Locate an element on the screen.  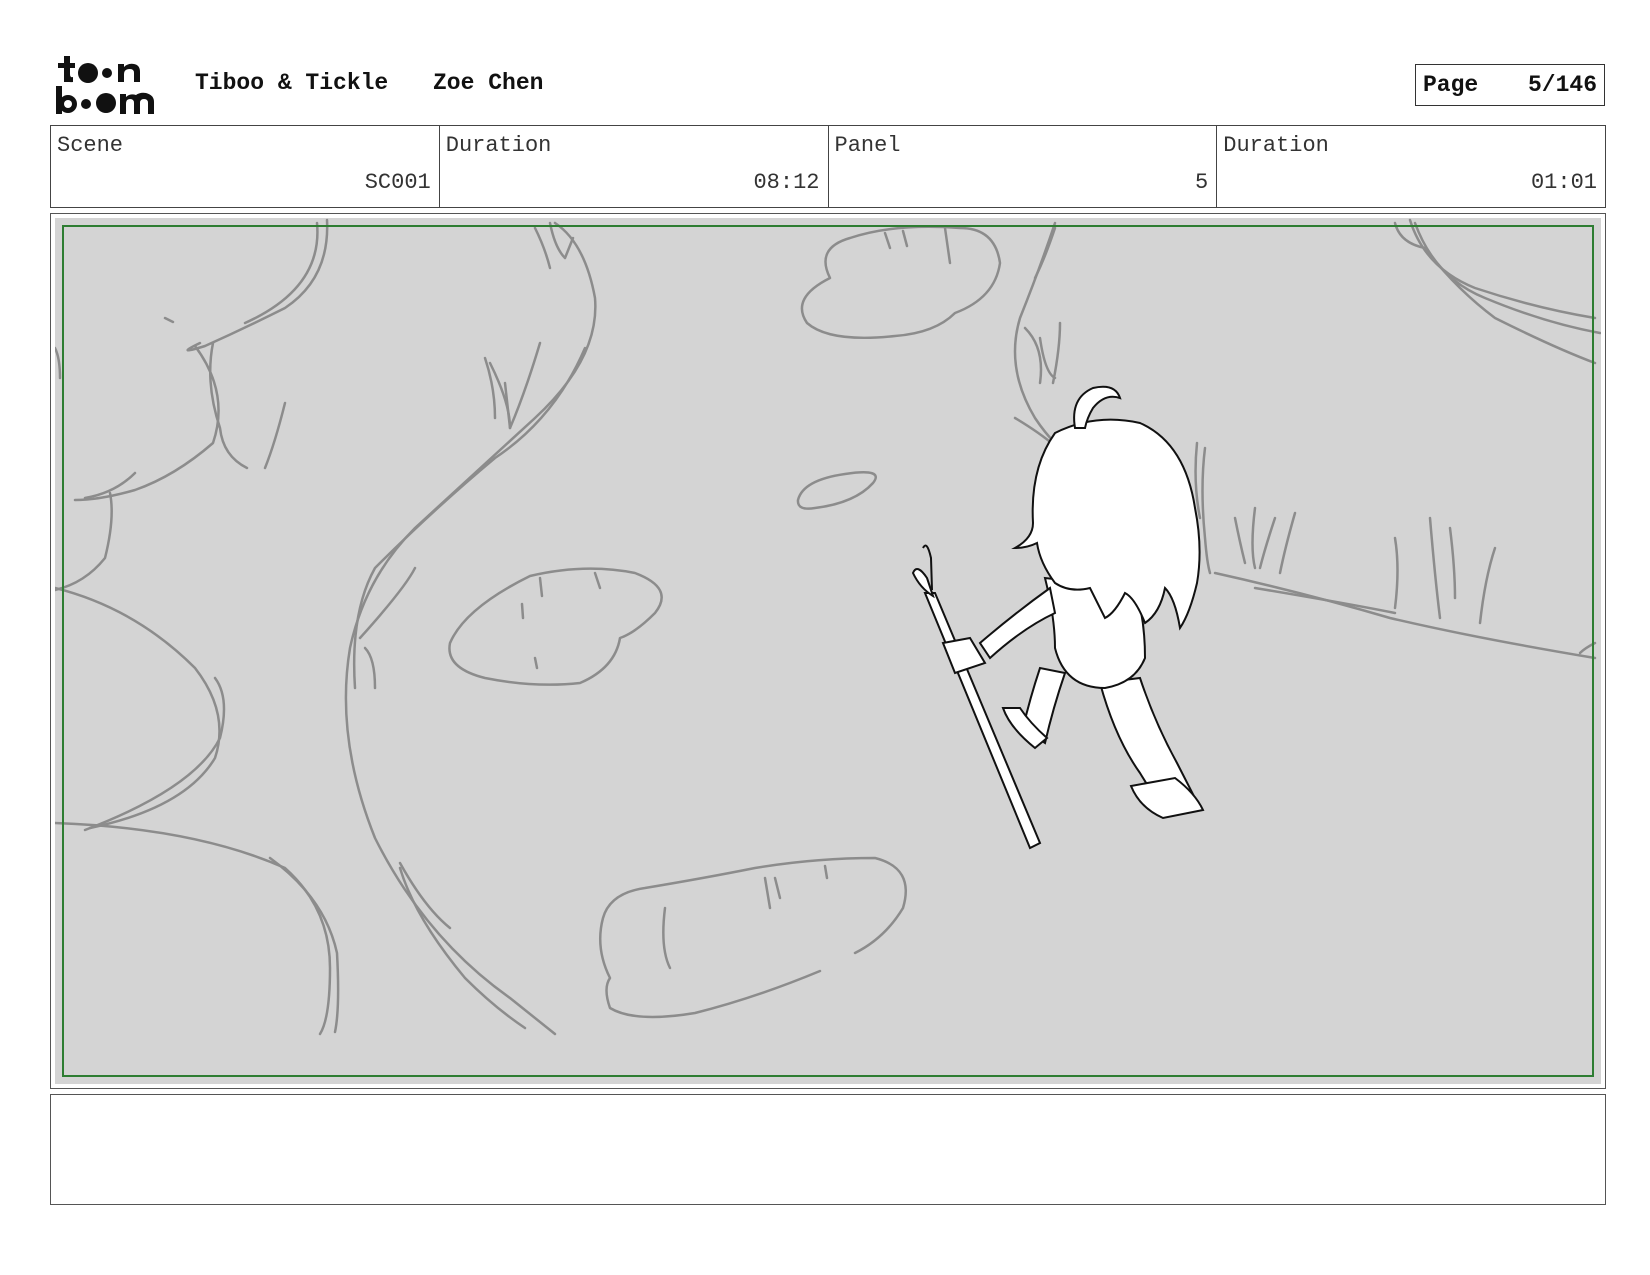
page-indicator: Page 5/146 is located at coordinates (1510, 85).